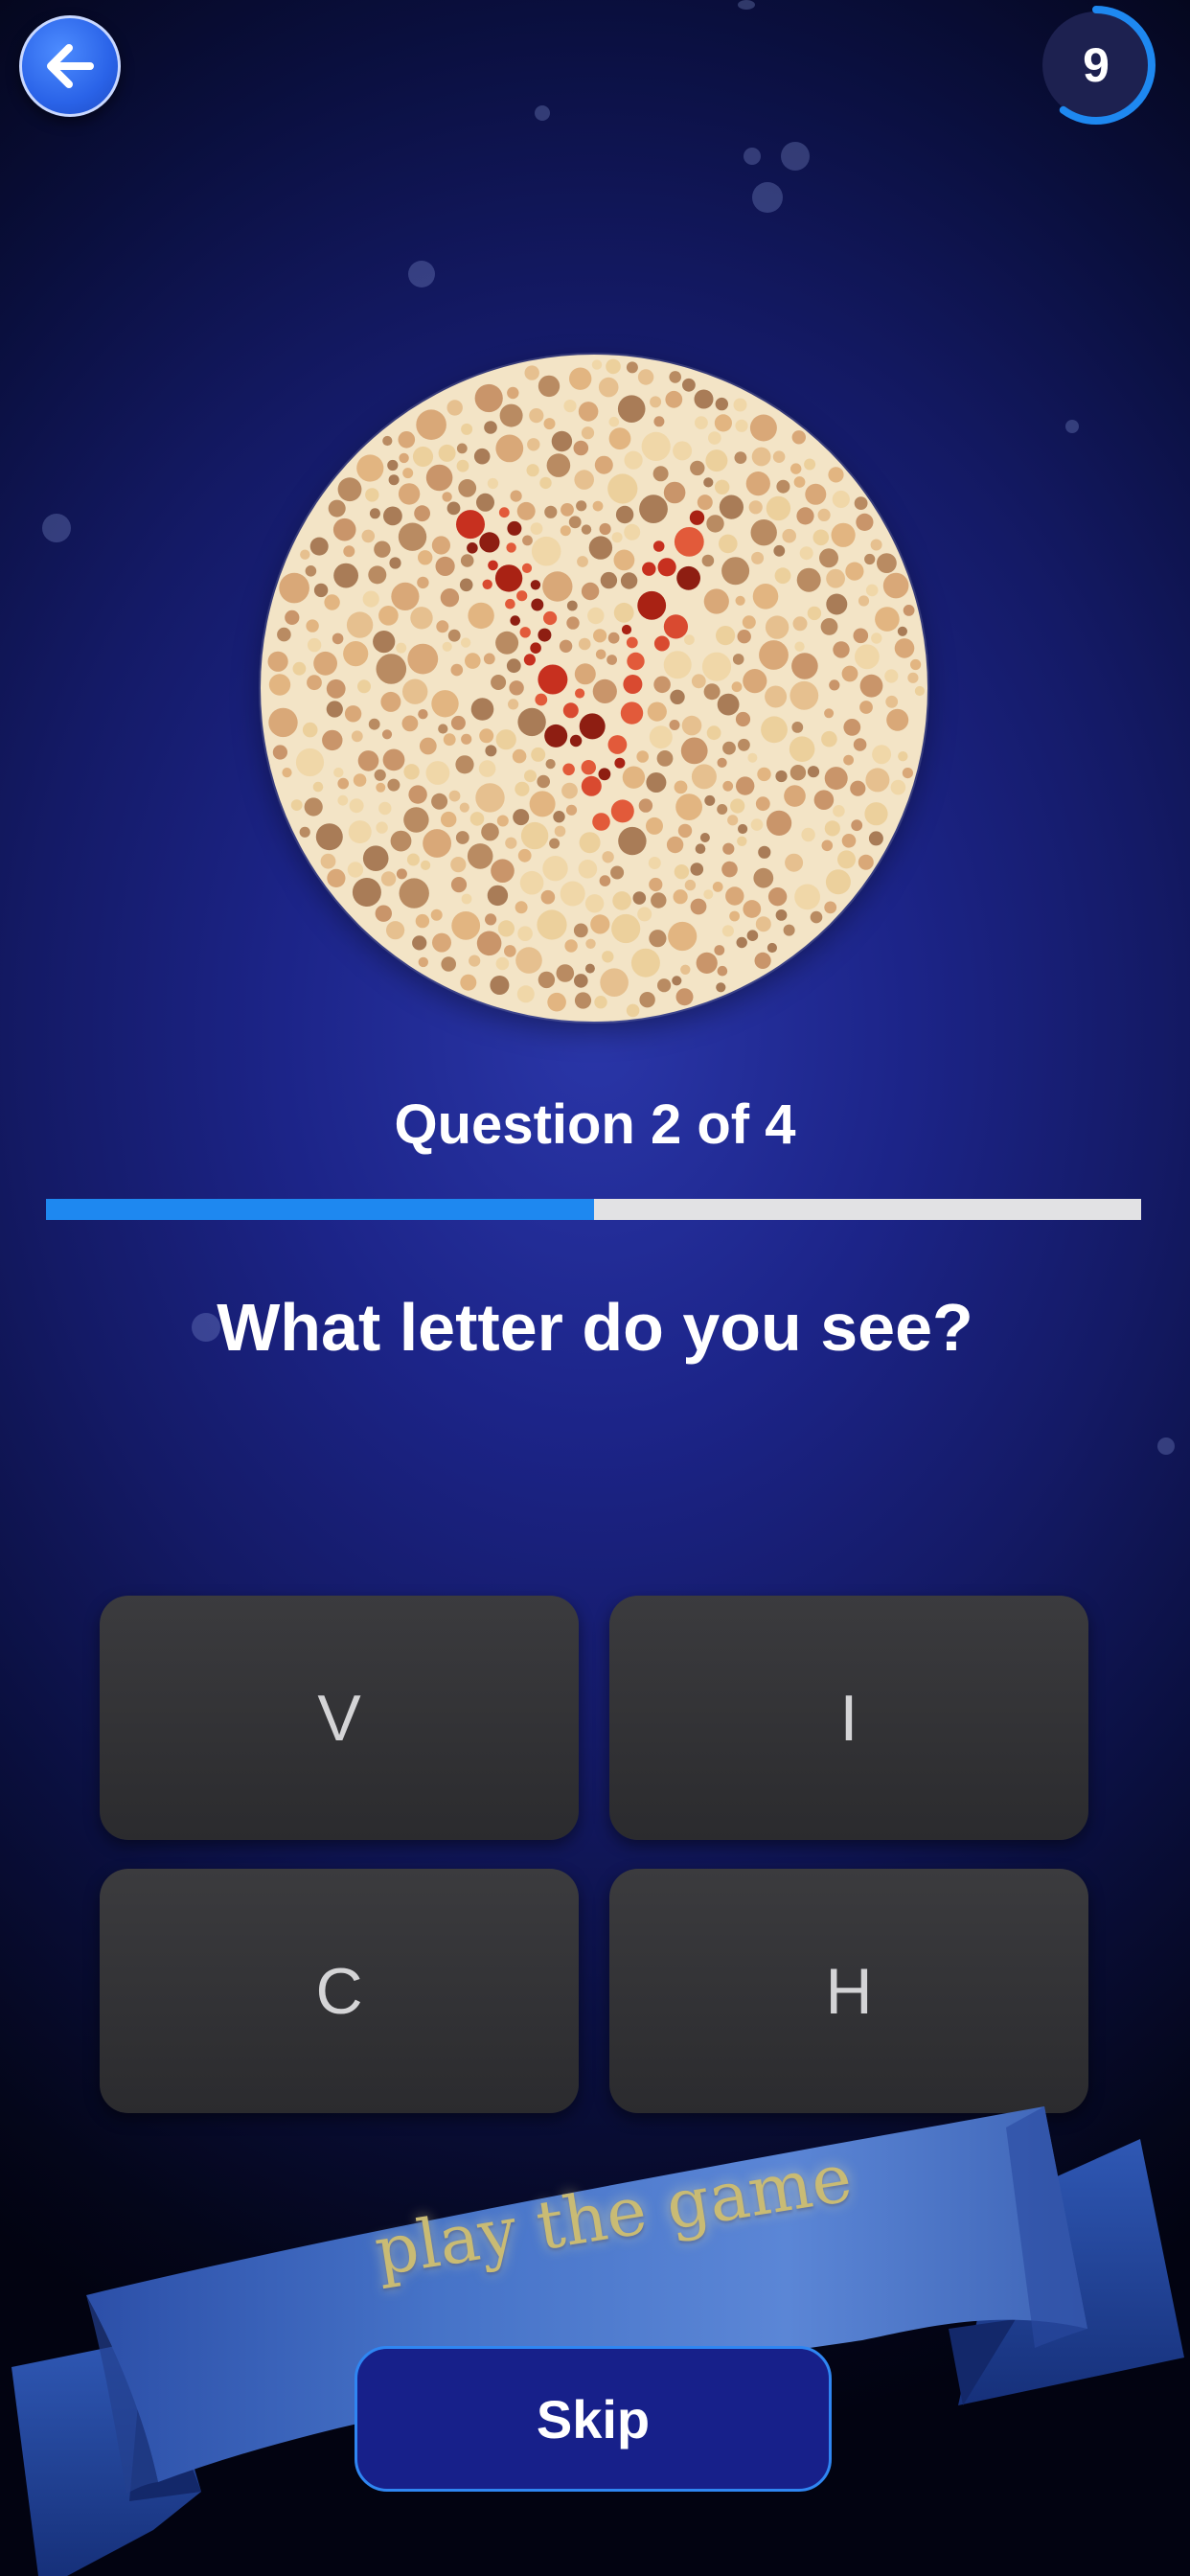  I want to click on answer-option-h: H, so click(849, 1991).